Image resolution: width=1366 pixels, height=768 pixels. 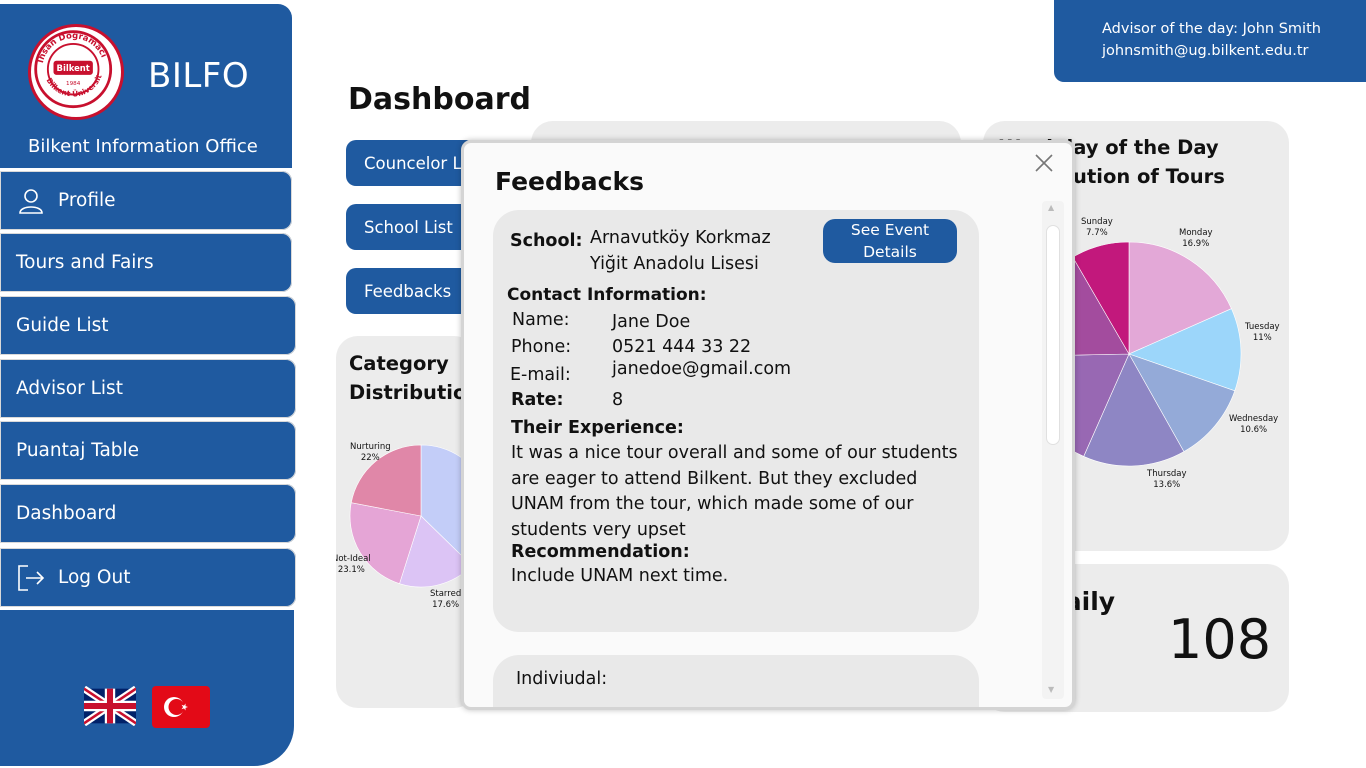 What do you see at coordinates (110, 706) in the screenshot?
I see `english-flag-icon` at bounding box center [110, 706].